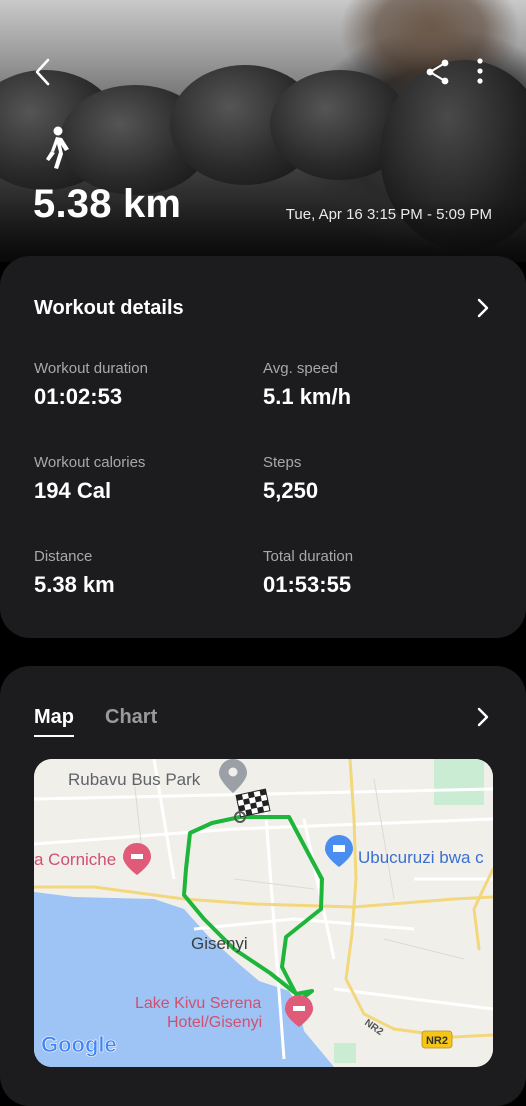 Image resolution: width=526 pixels, height=1106 pixels. I want to click on map-label-serena-2: Hotel/Gisenyi, so click(214, 1022).